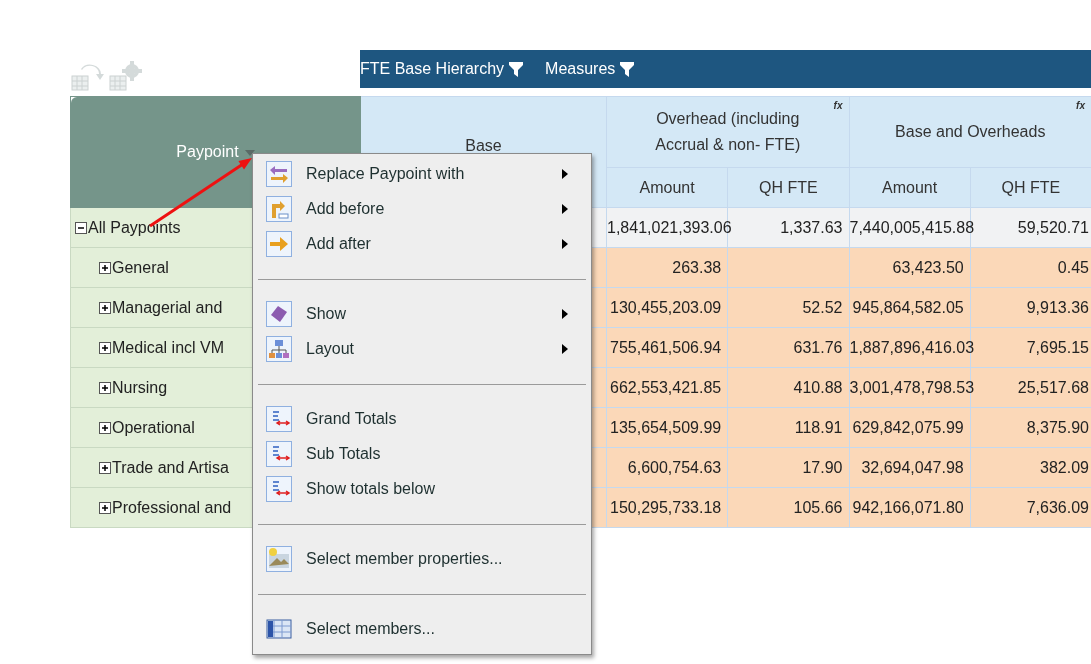 Image resolution: width=1091 pixels, height=664 pixels. What do you see at coordinates (1030, 467) in the screenshot?
I see `table-cell: 382.09` at bounding box center [1030, 467].